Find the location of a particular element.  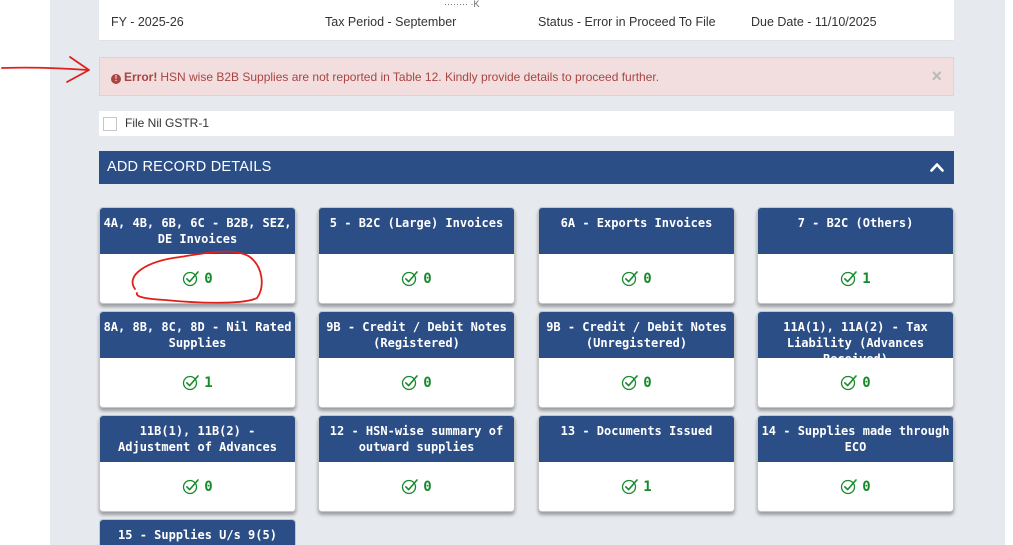

tile-title: 8A, 8B, 8C, 8D - Nil Rated Supplies is located at coordinates (197, 335).